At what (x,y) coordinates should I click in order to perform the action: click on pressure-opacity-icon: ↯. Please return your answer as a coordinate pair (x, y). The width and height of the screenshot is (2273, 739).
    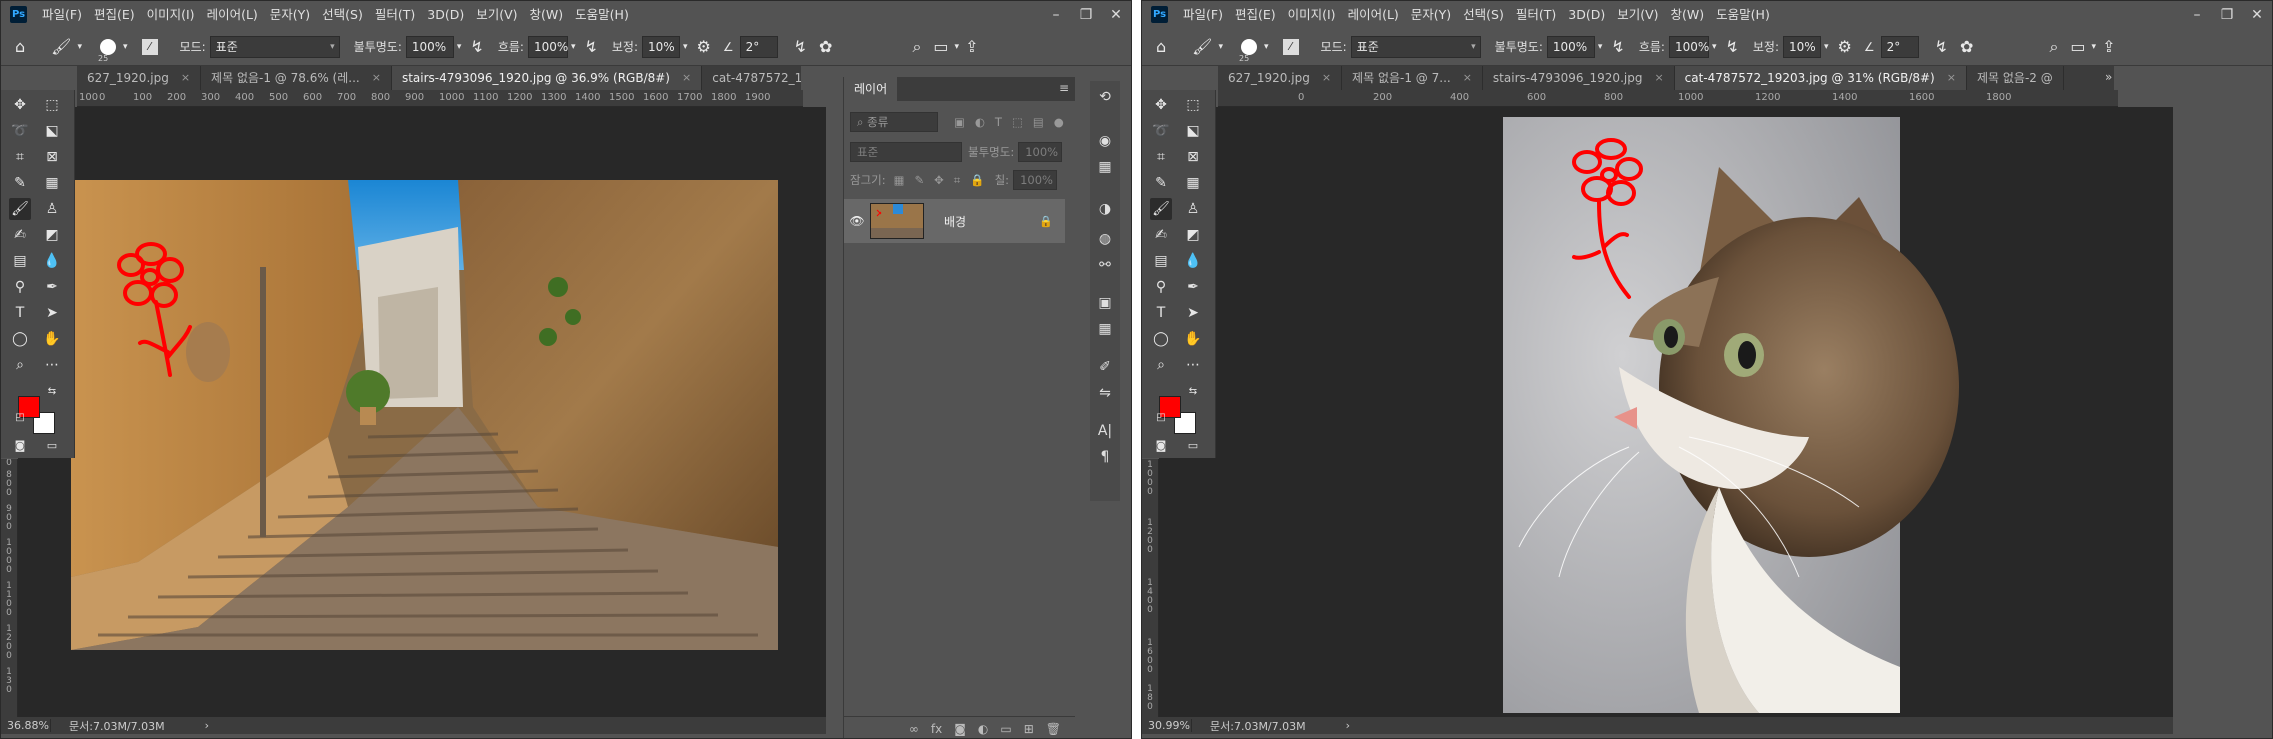
    Looking at the image, I should click on (476, 46).